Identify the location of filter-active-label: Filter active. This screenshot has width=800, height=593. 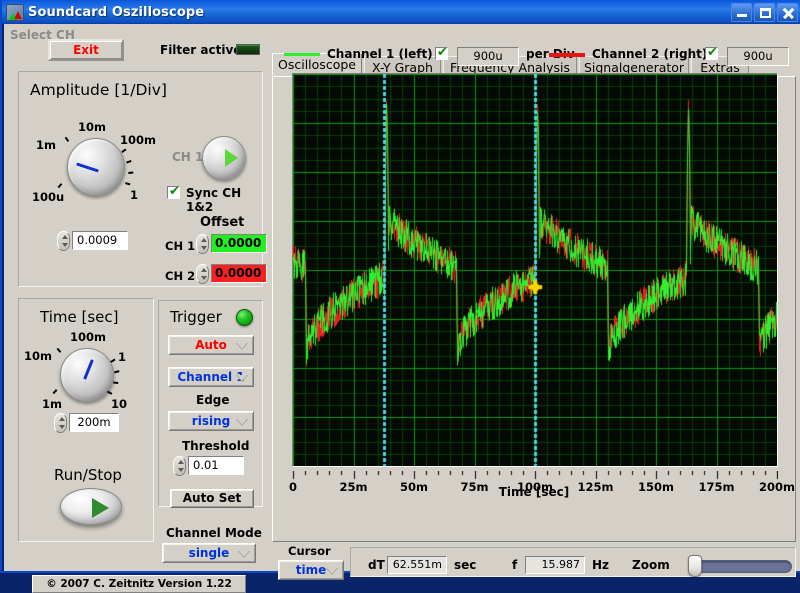
(201, 50).